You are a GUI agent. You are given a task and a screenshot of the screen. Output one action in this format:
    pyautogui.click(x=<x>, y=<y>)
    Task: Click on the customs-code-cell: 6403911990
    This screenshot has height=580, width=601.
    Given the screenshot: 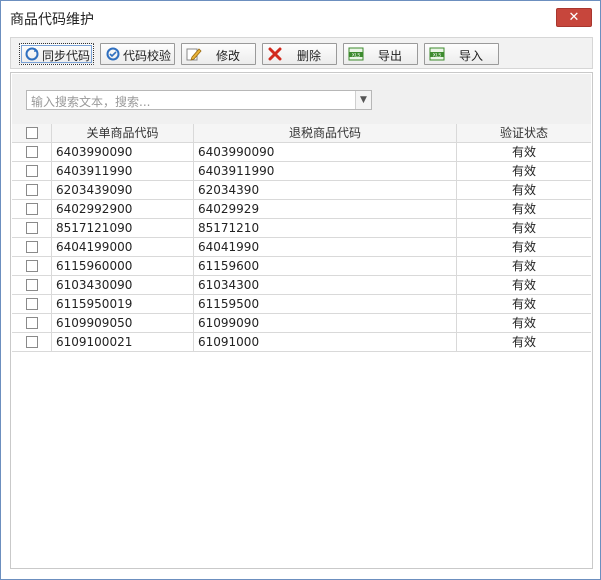 What is the action you would take?
    pyautogui.click(x=123, y=171)
    